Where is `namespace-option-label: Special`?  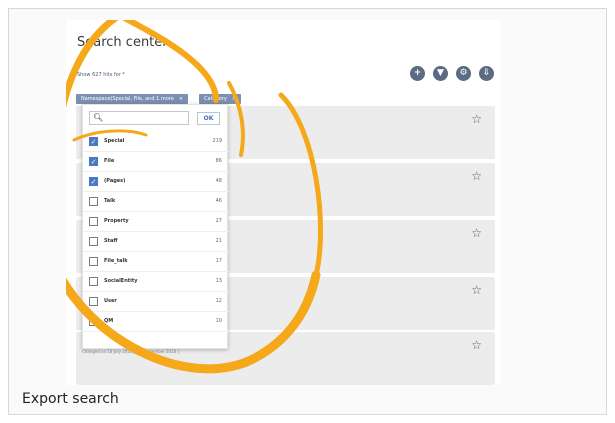
namespace-option-label: Special is located at coordinates (114, 141).